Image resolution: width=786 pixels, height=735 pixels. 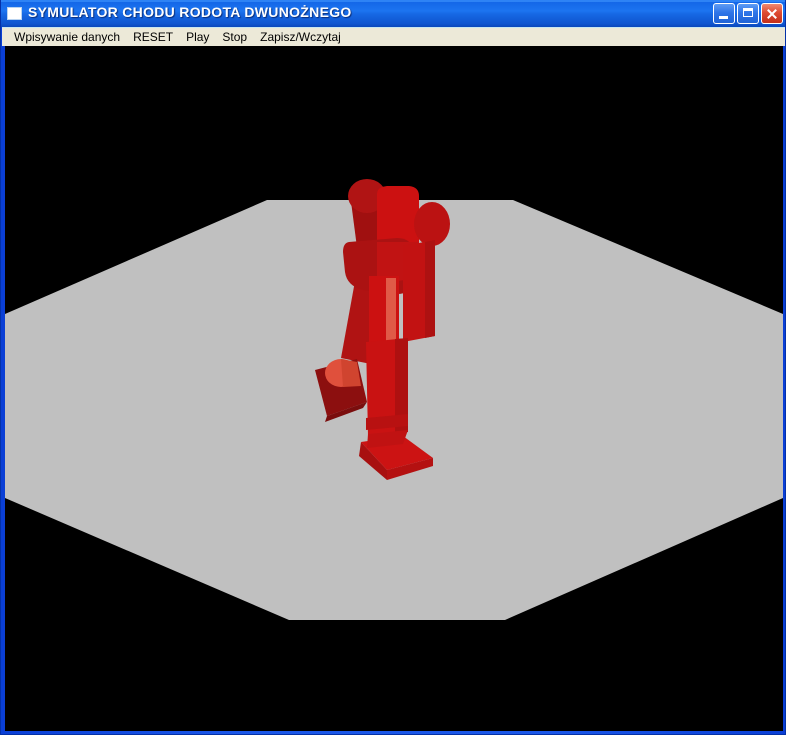 I want to click on close-button, so click(x=772, y=13).